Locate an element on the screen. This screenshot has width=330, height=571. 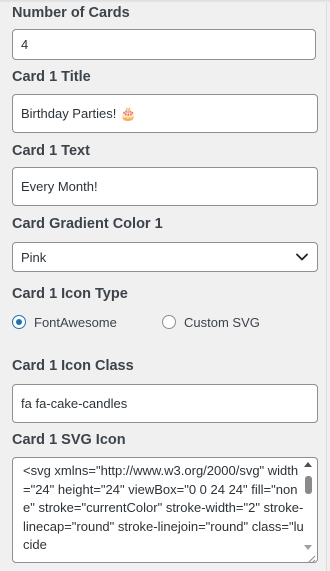
custom-svg-radio is located at coordinates (169, 322).